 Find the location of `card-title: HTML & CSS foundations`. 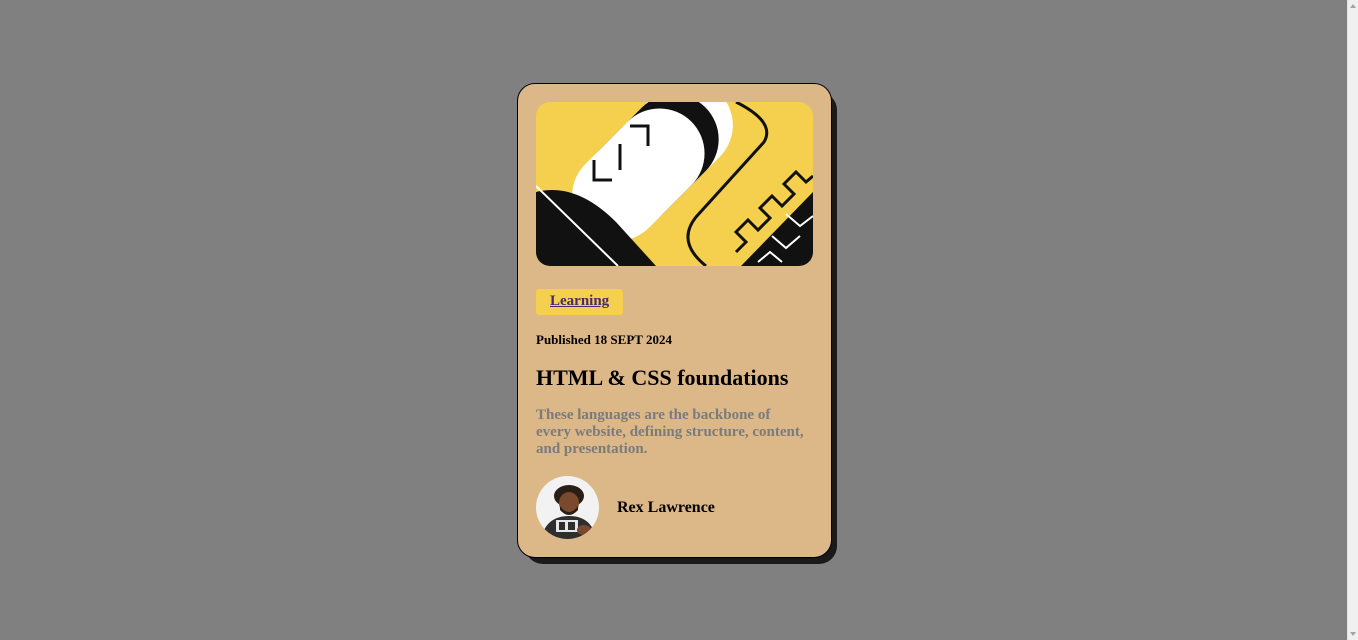

card-title: HTML & CSS foundations is located at coordinates (662, 377).